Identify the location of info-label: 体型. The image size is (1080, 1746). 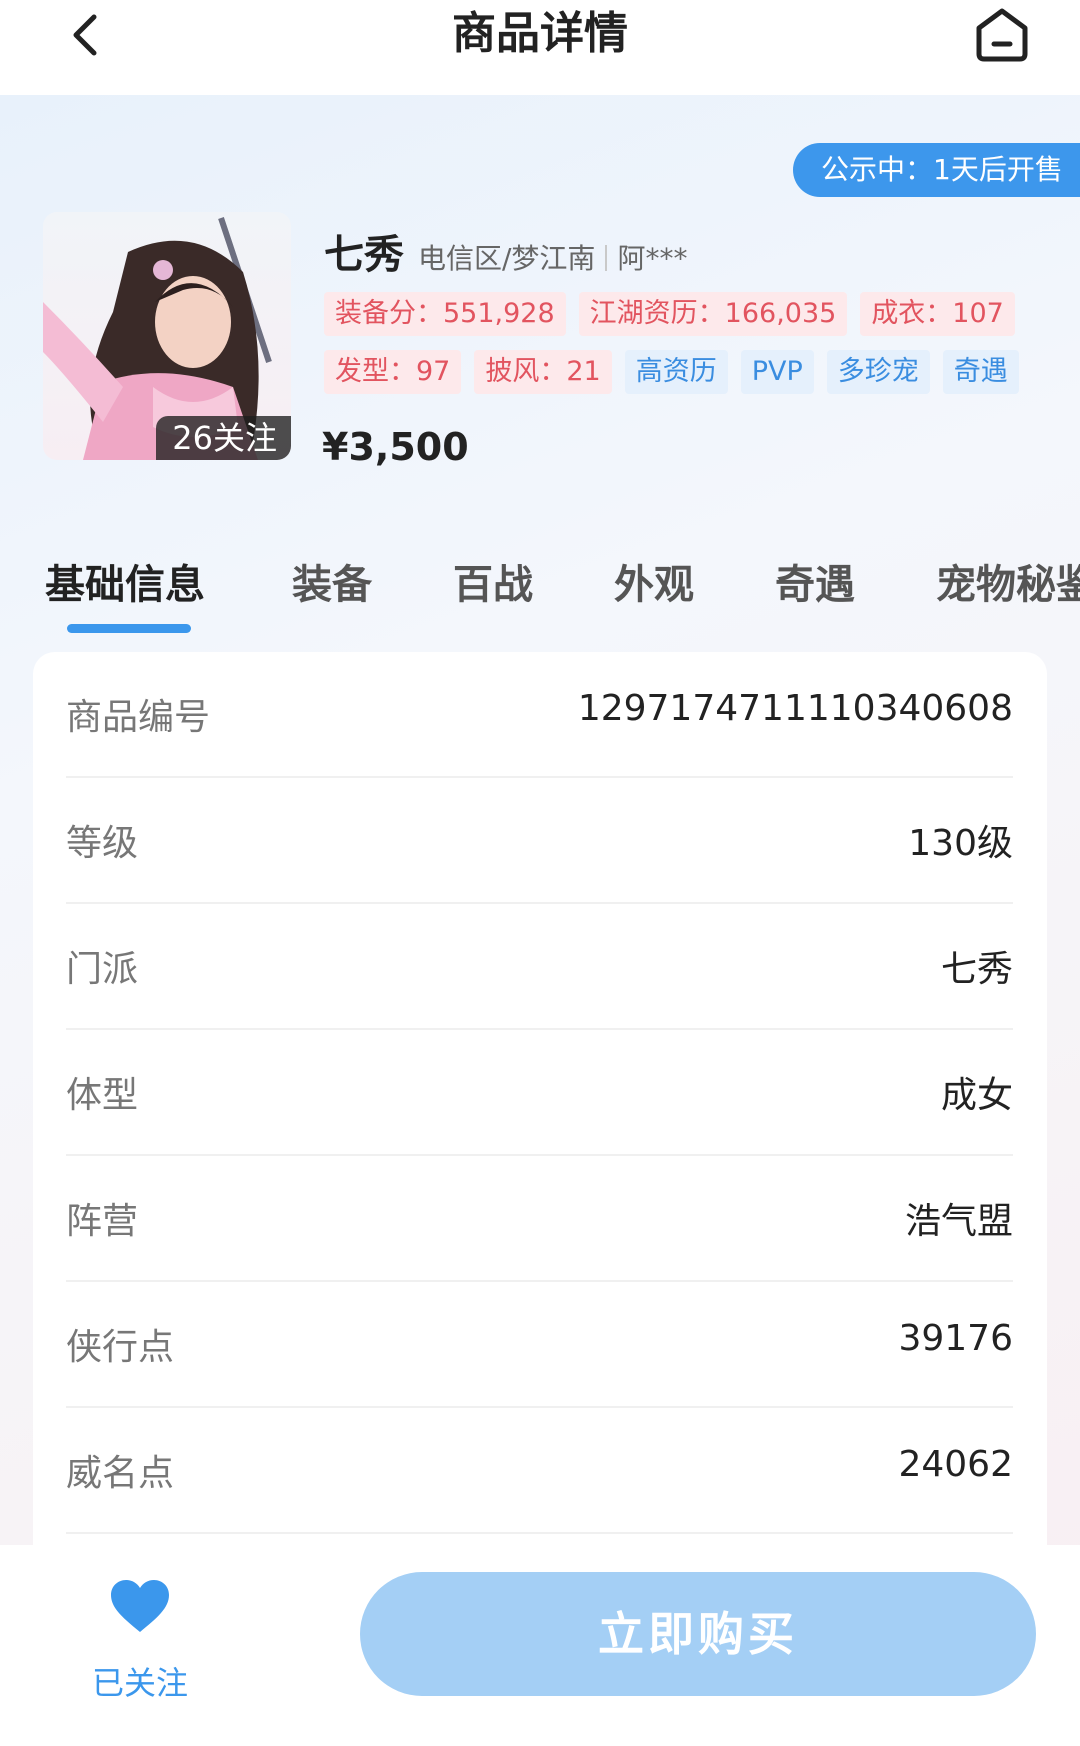
(102, 1095).